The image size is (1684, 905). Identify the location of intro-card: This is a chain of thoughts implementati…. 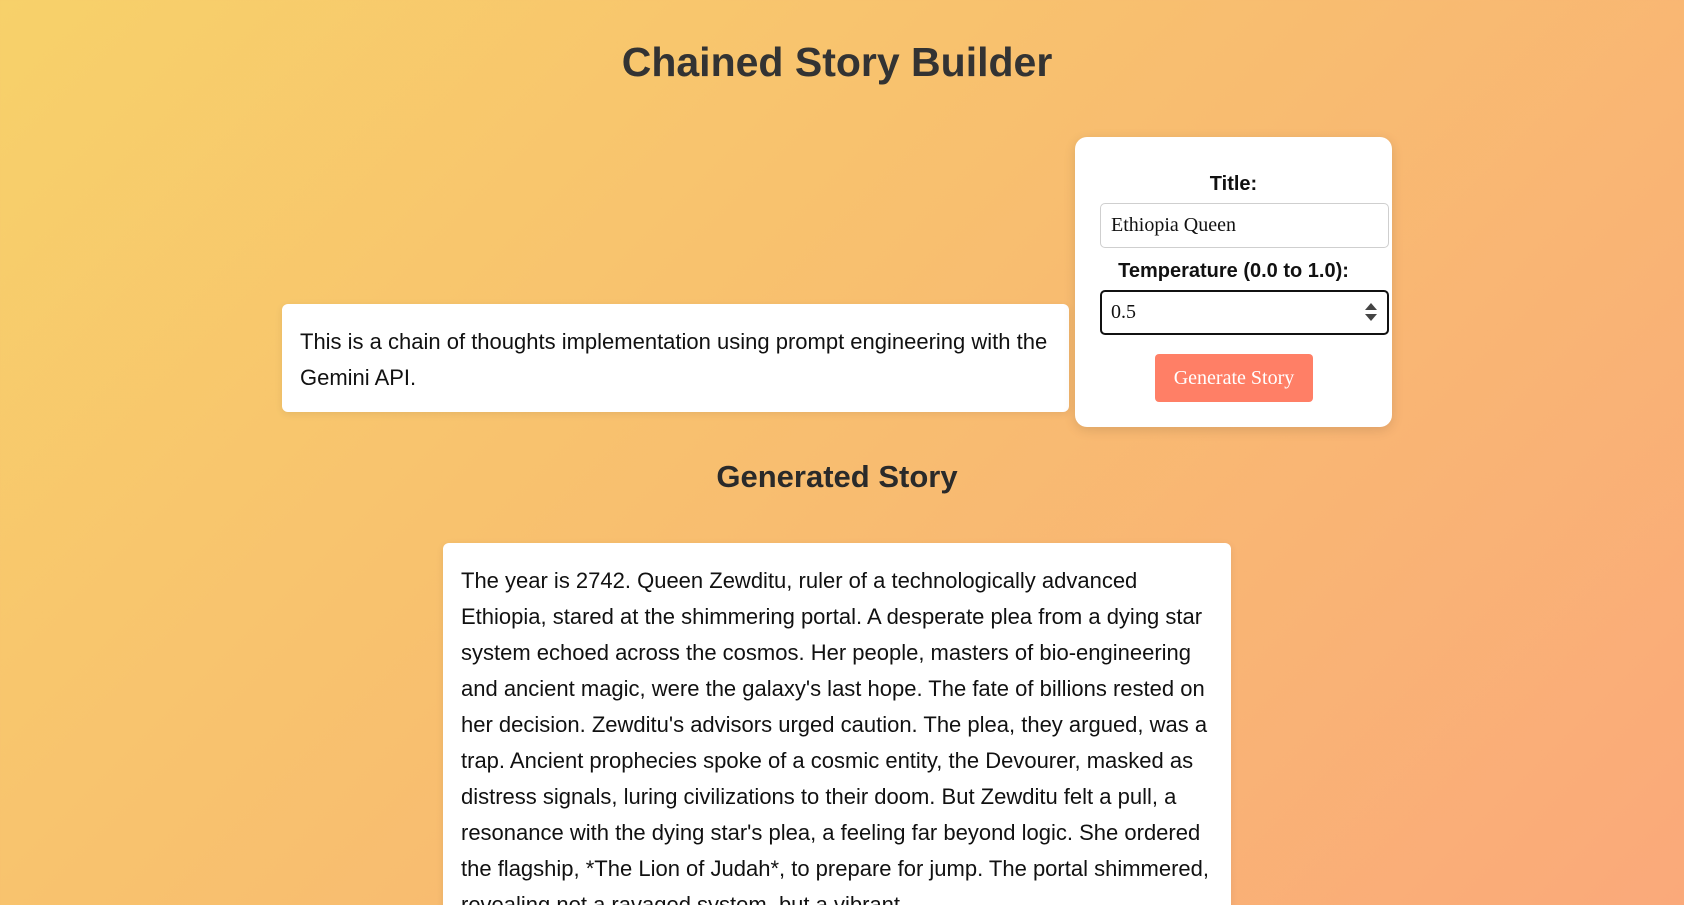
(675, 358).